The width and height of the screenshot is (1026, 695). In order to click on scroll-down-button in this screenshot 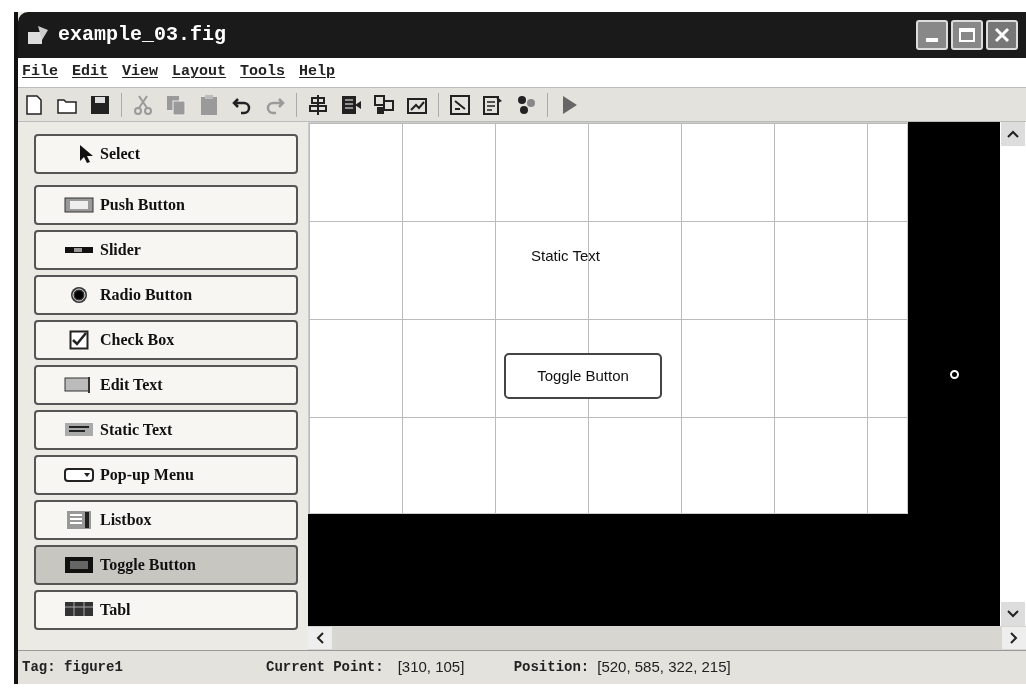, I will do `click(1013, 614)`.